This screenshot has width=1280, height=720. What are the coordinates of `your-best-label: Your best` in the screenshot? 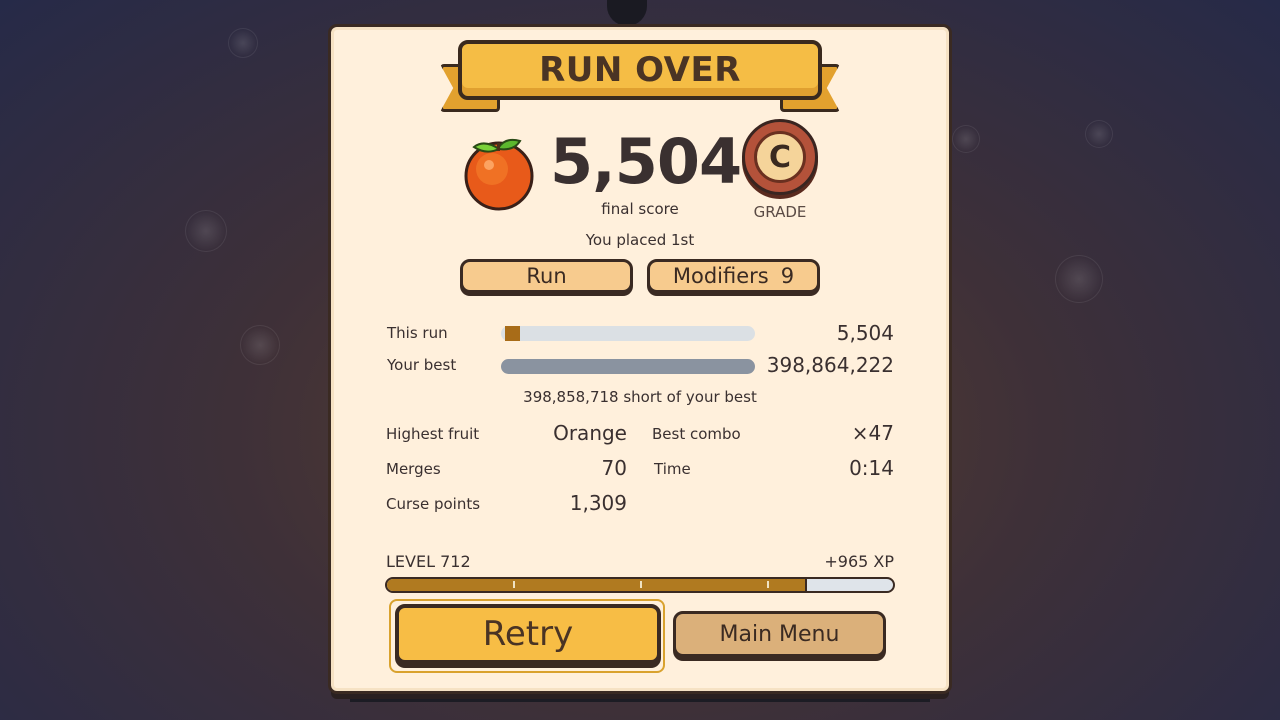 It's located at (422, 365).